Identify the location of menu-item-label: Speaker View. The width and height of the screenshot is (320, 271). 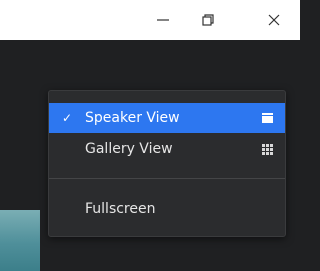
(132, 118).